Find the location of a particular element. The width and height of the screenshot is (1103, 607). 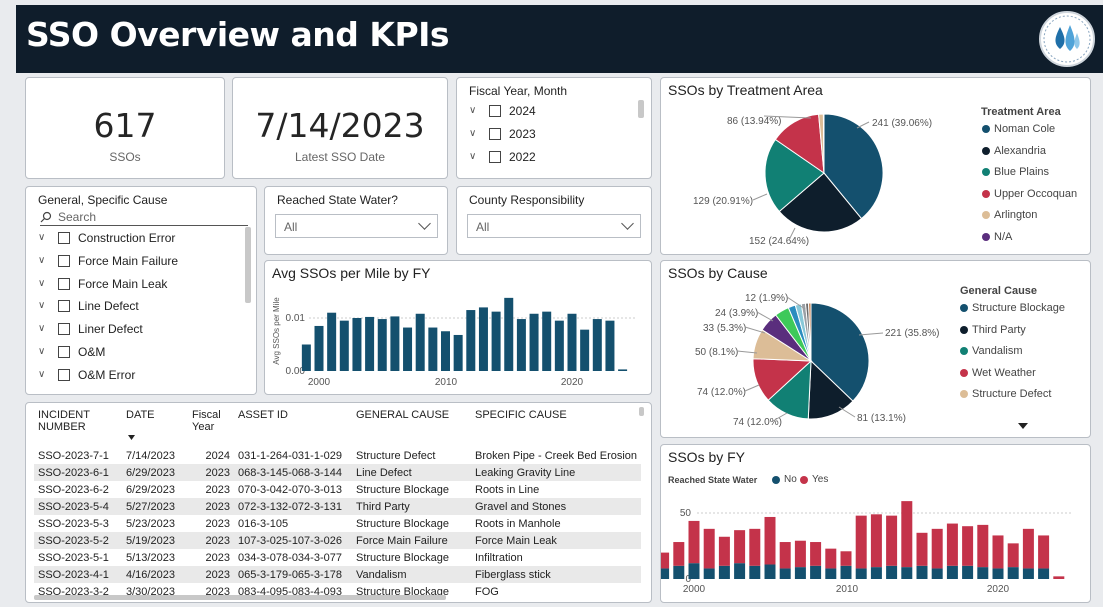

legend-item: Upper Occoquan is located at coordinates (1029, 194).